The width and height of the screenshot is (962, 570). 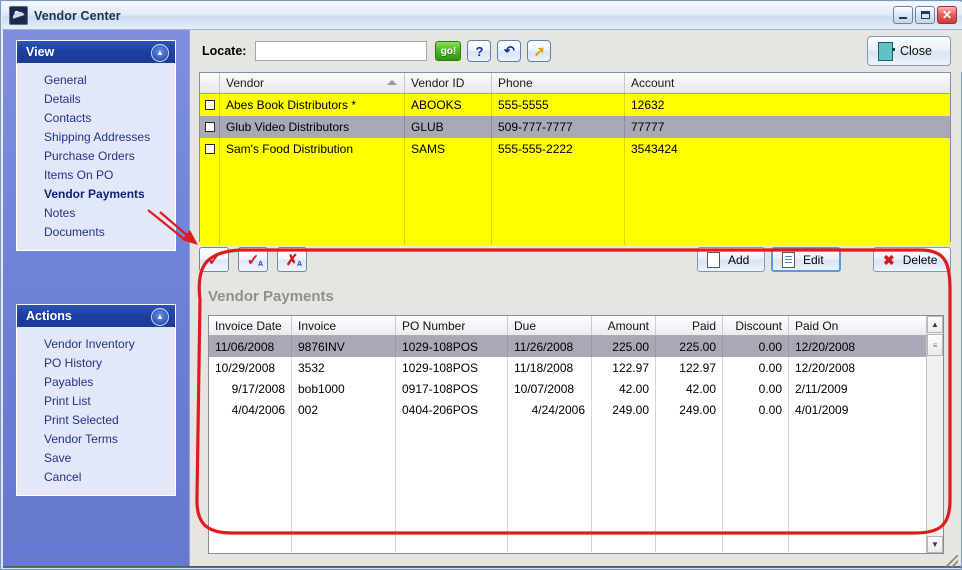 What do you see at coordinates (96, 117) in the screenshot?
I see `sidebar-item-contacts: Contacts` at bounding box center [96, 117].